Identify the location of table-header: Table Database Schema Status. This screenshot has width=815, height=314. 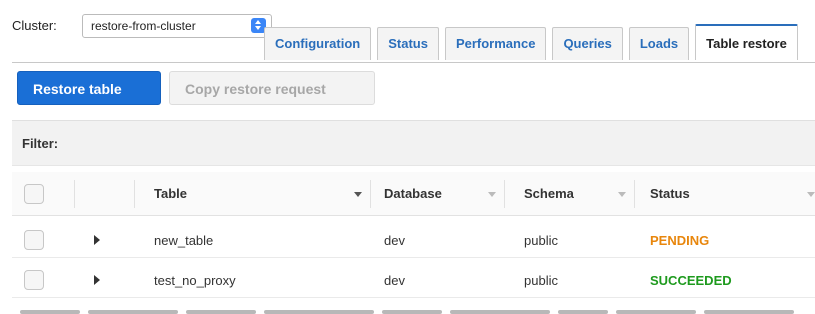
(413, 194).